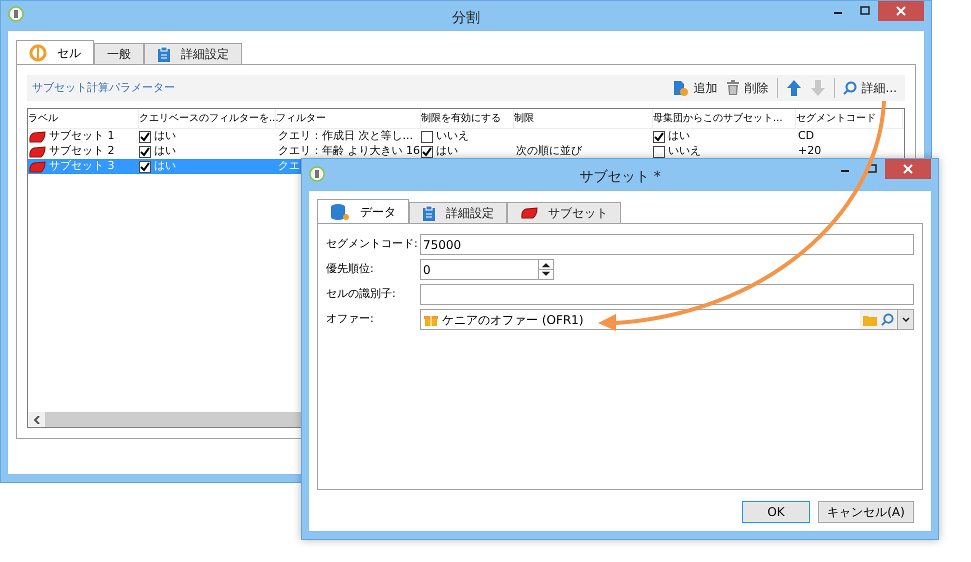 The height and width of the screenshot is (562, 971). What do you see at coordinates (81, 166) in the screenshot?
I see `subset-label: サブセット 3` at bounding box center [81, 166].